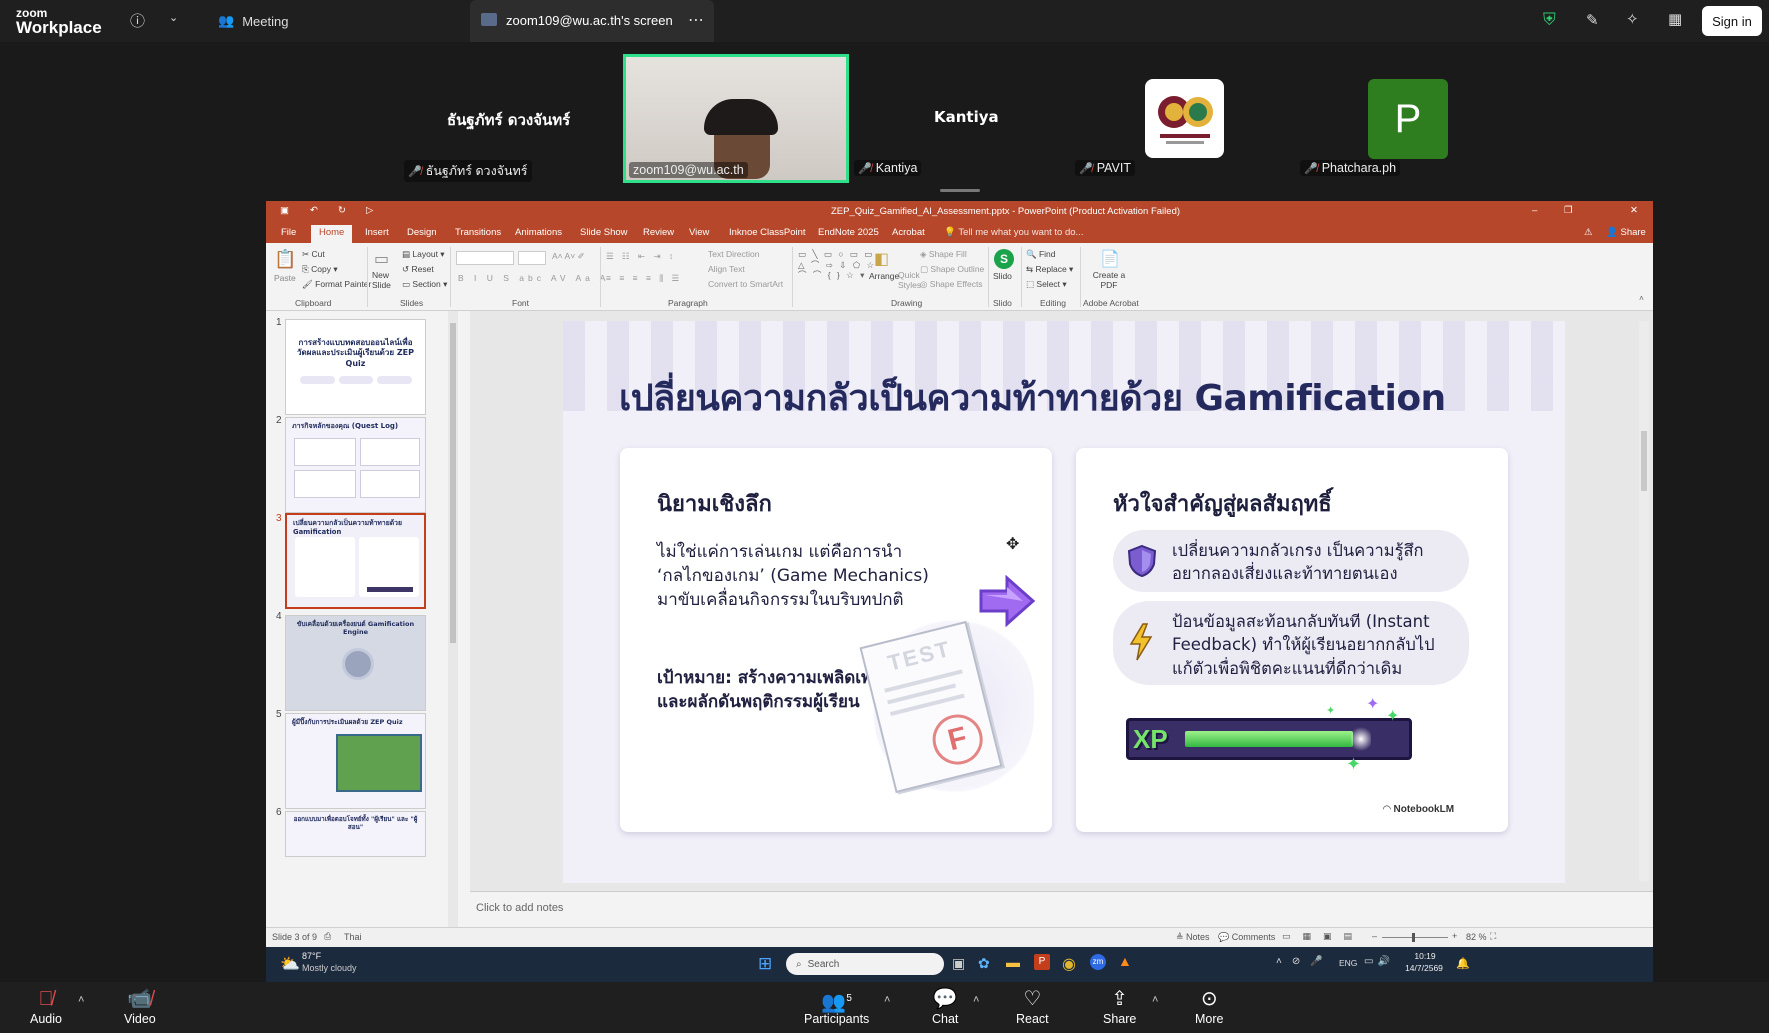 The image size is (1769, 1033). Describe the element at coordinates (644, 278) in the screenshot. I see `align-buttons: ≡ ≡ ≡ ≡ ⫼ ☰` at that location.